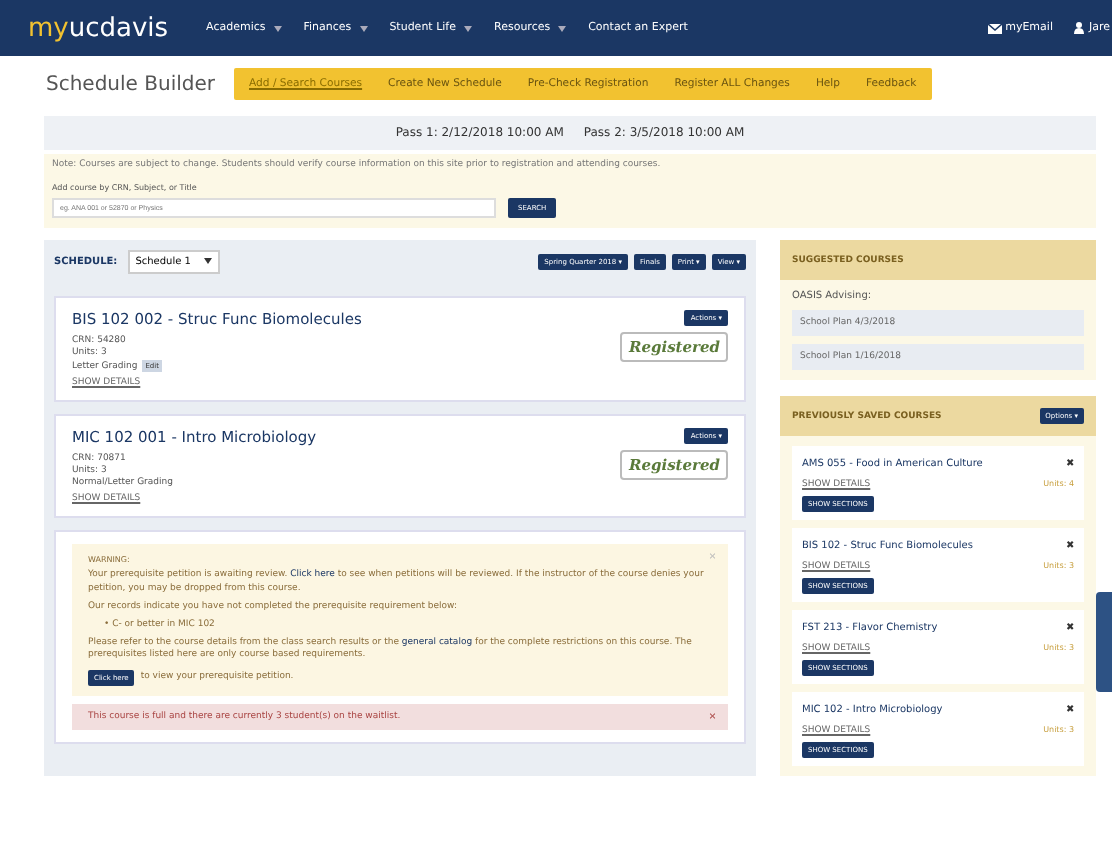  Describe the element at coordinates (994, 28) in the screenshot. I see `envelope-icon` at that location.